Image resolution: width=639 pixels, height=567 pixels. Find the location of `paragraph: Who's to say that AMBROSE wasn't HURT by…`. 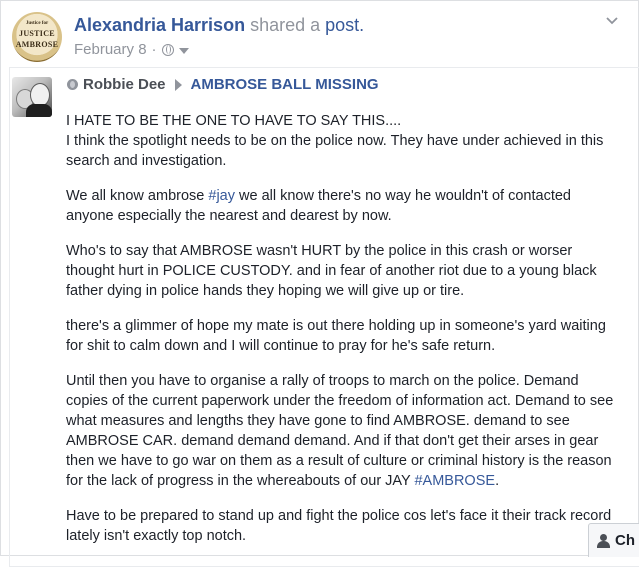

paragraph: Who's to say that AMBROSE wasn't HURT by… is located at coordinates (331, 271).